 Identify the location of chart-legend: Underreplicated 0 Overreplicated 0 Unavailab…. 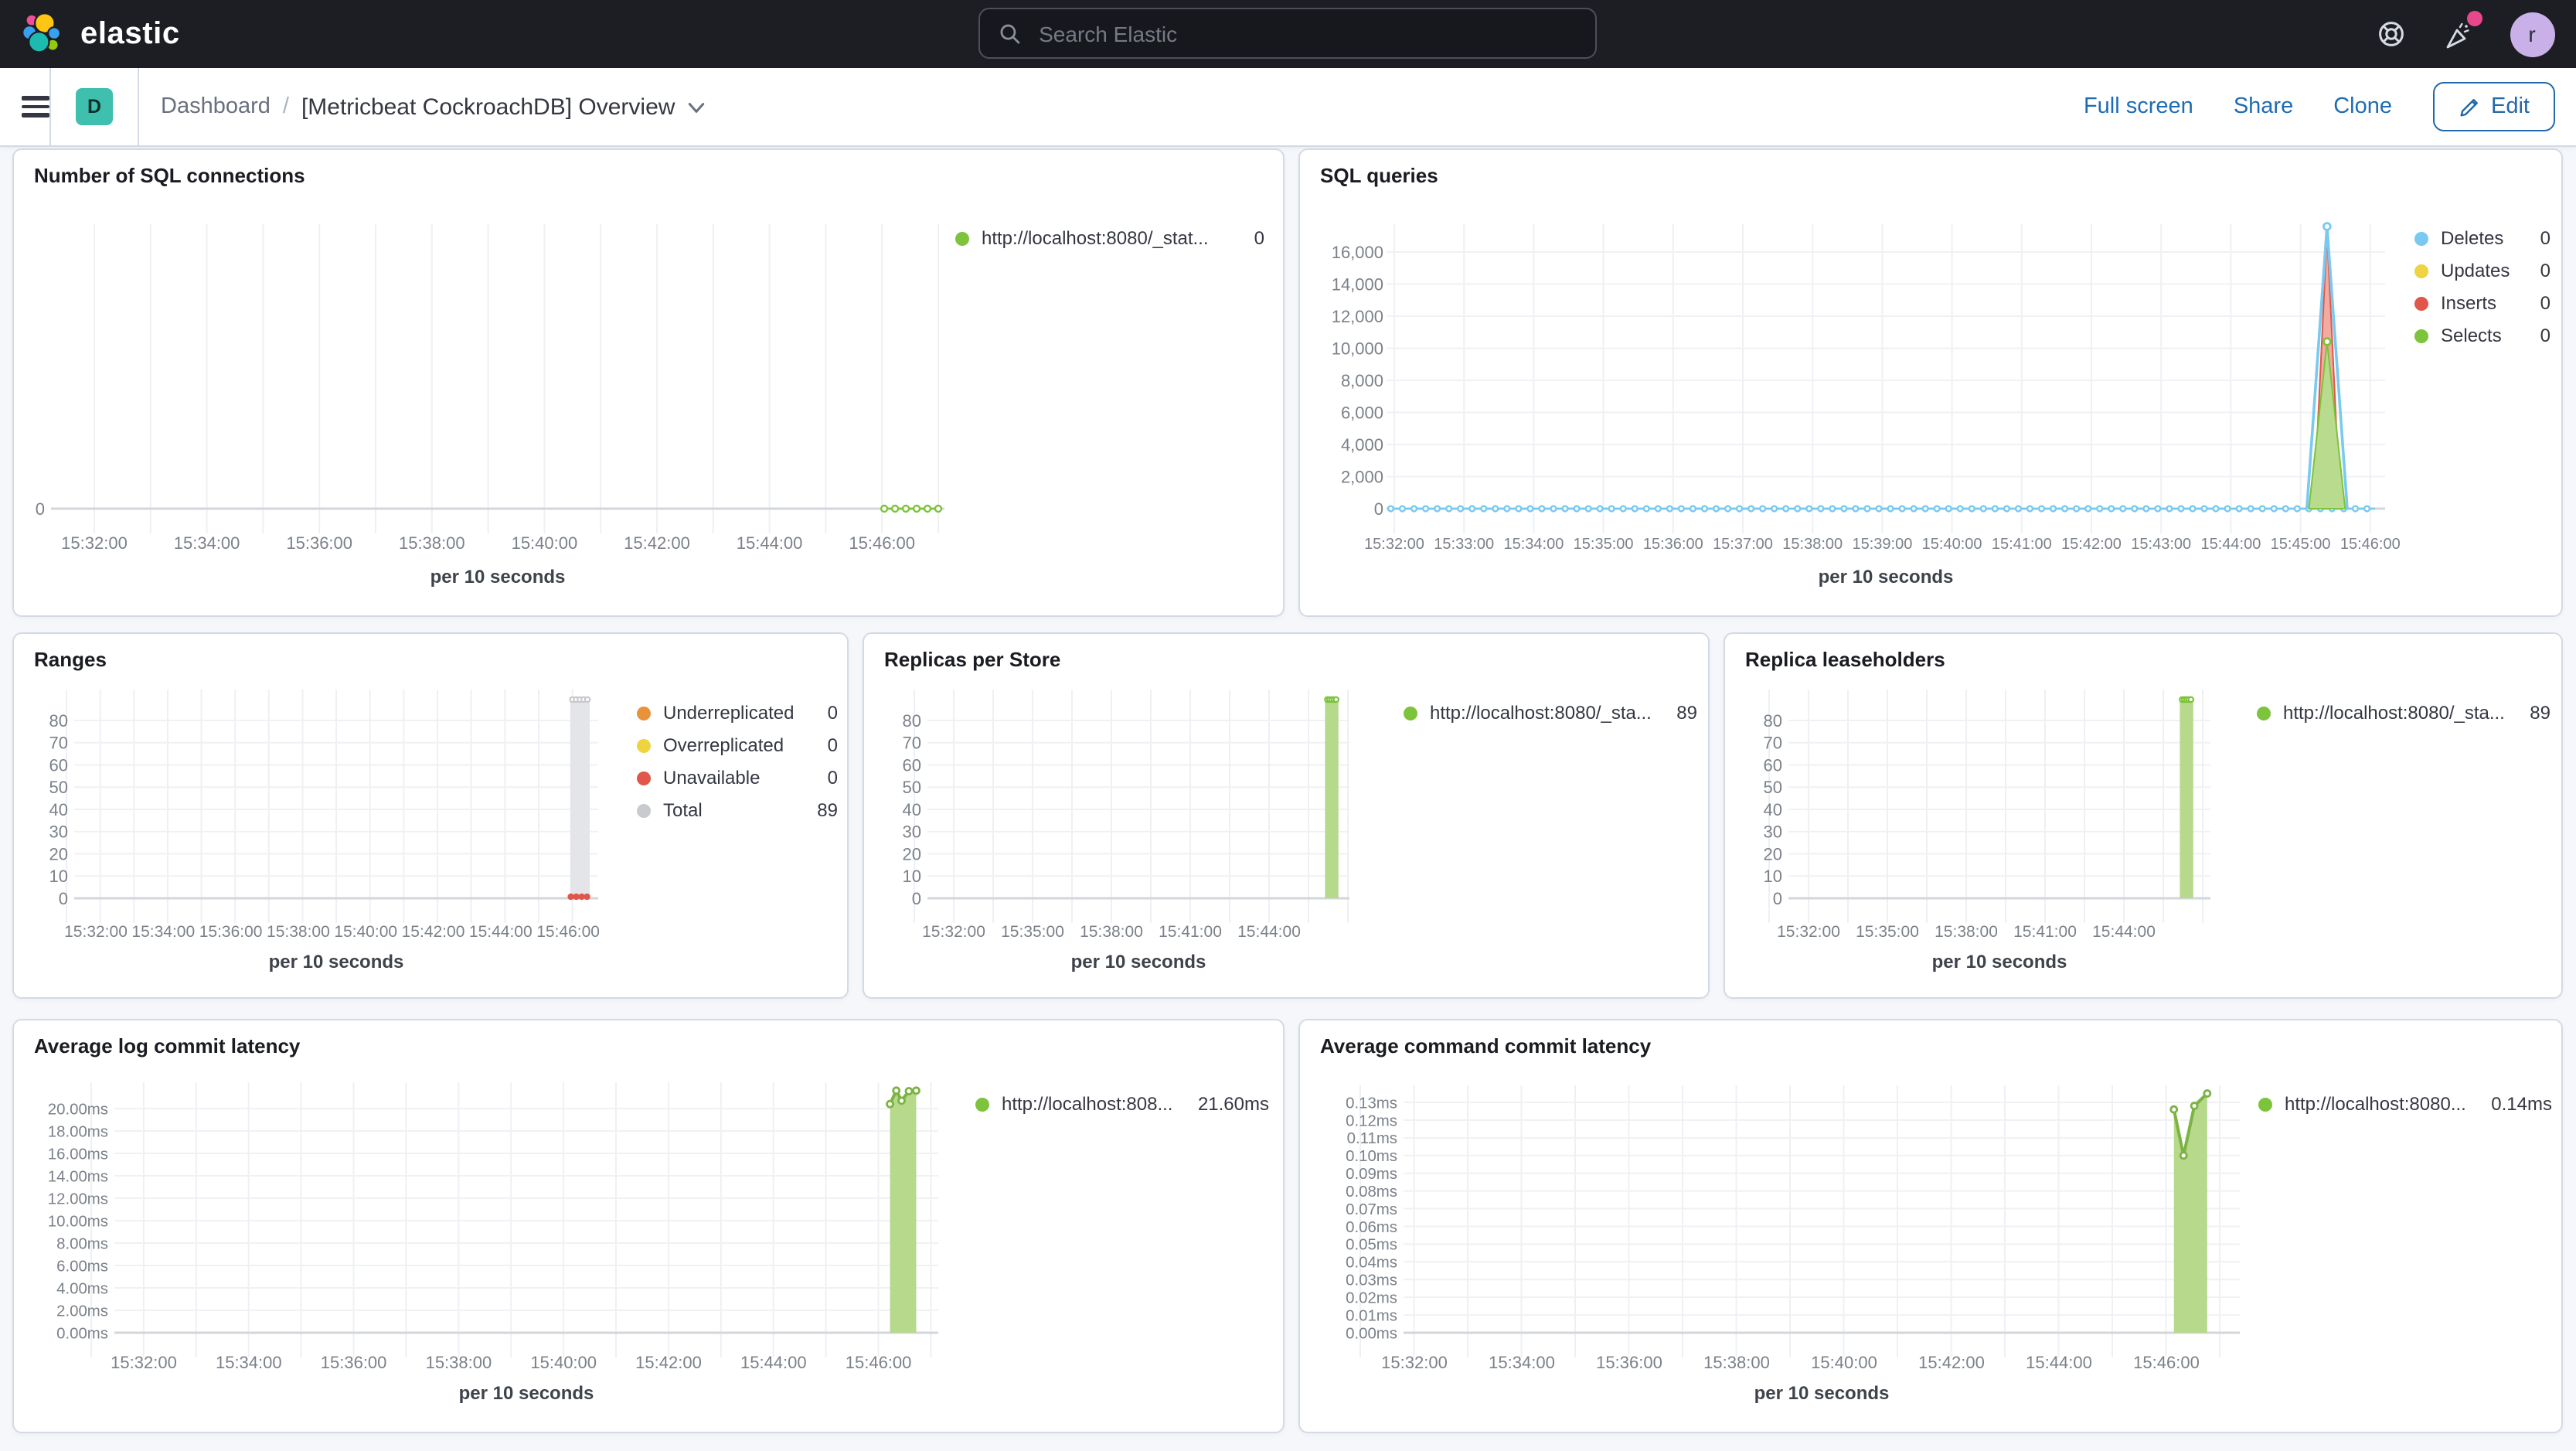
(737, 761).